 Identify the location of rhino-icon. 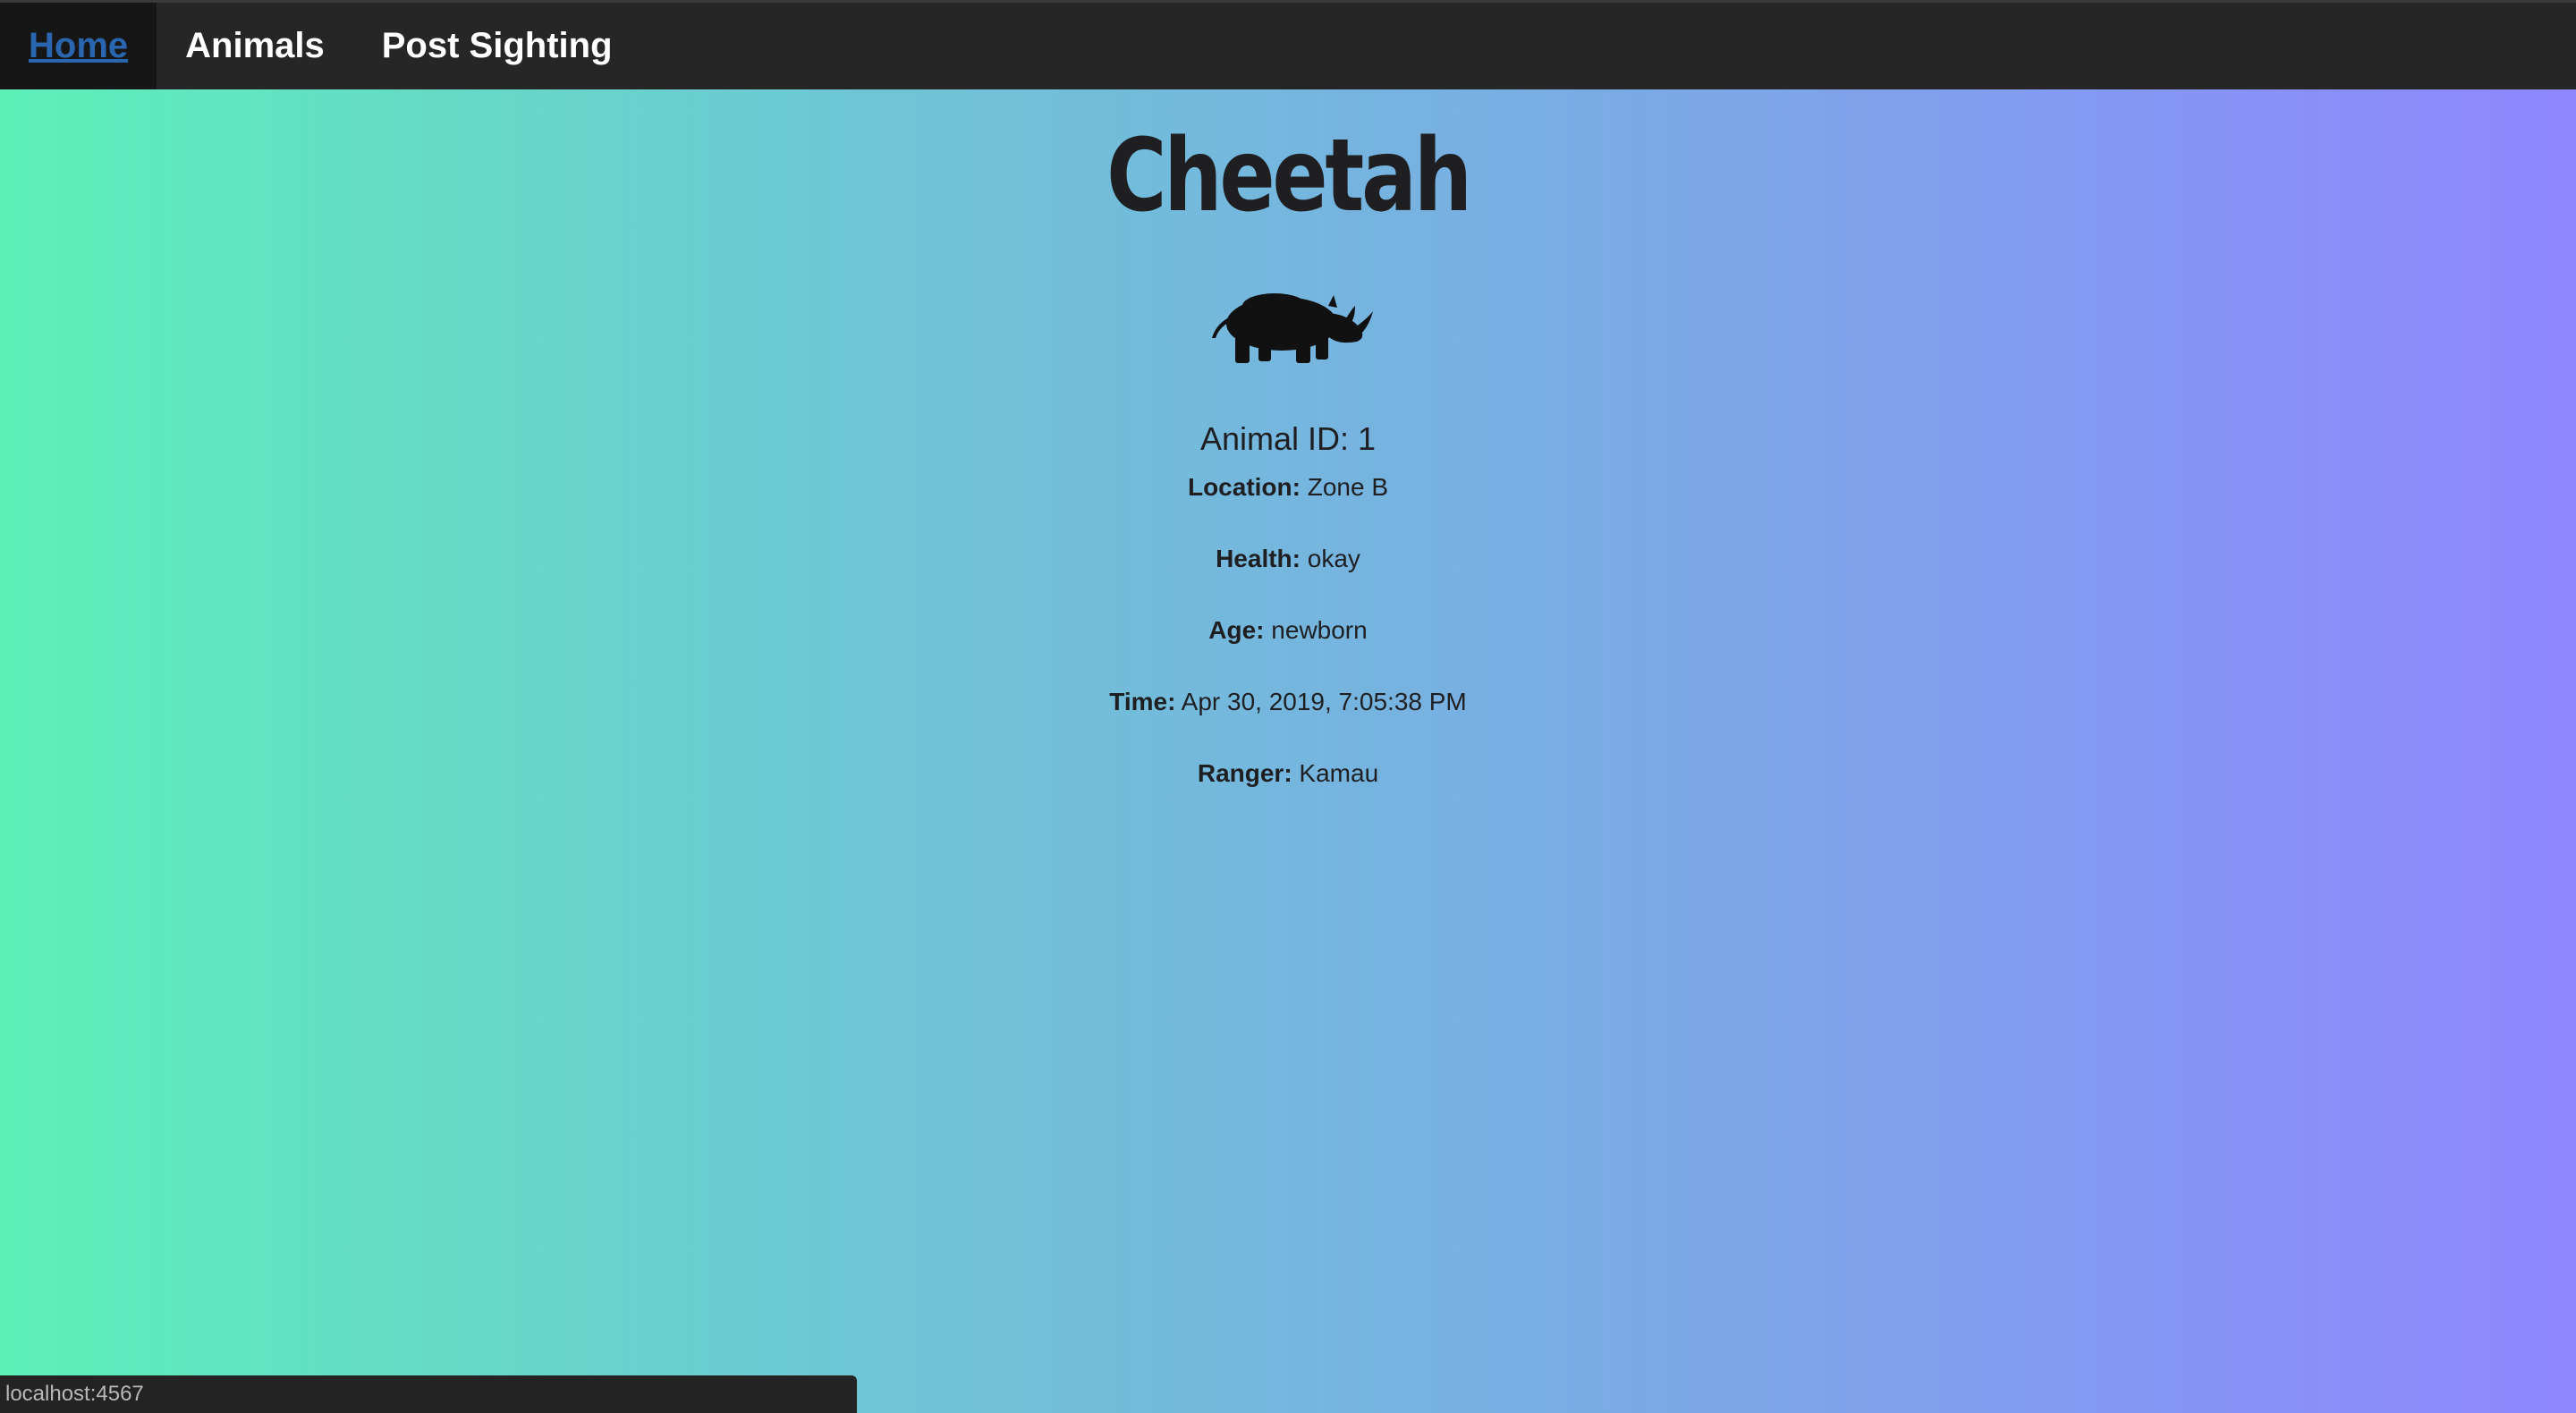
(1288, 322).